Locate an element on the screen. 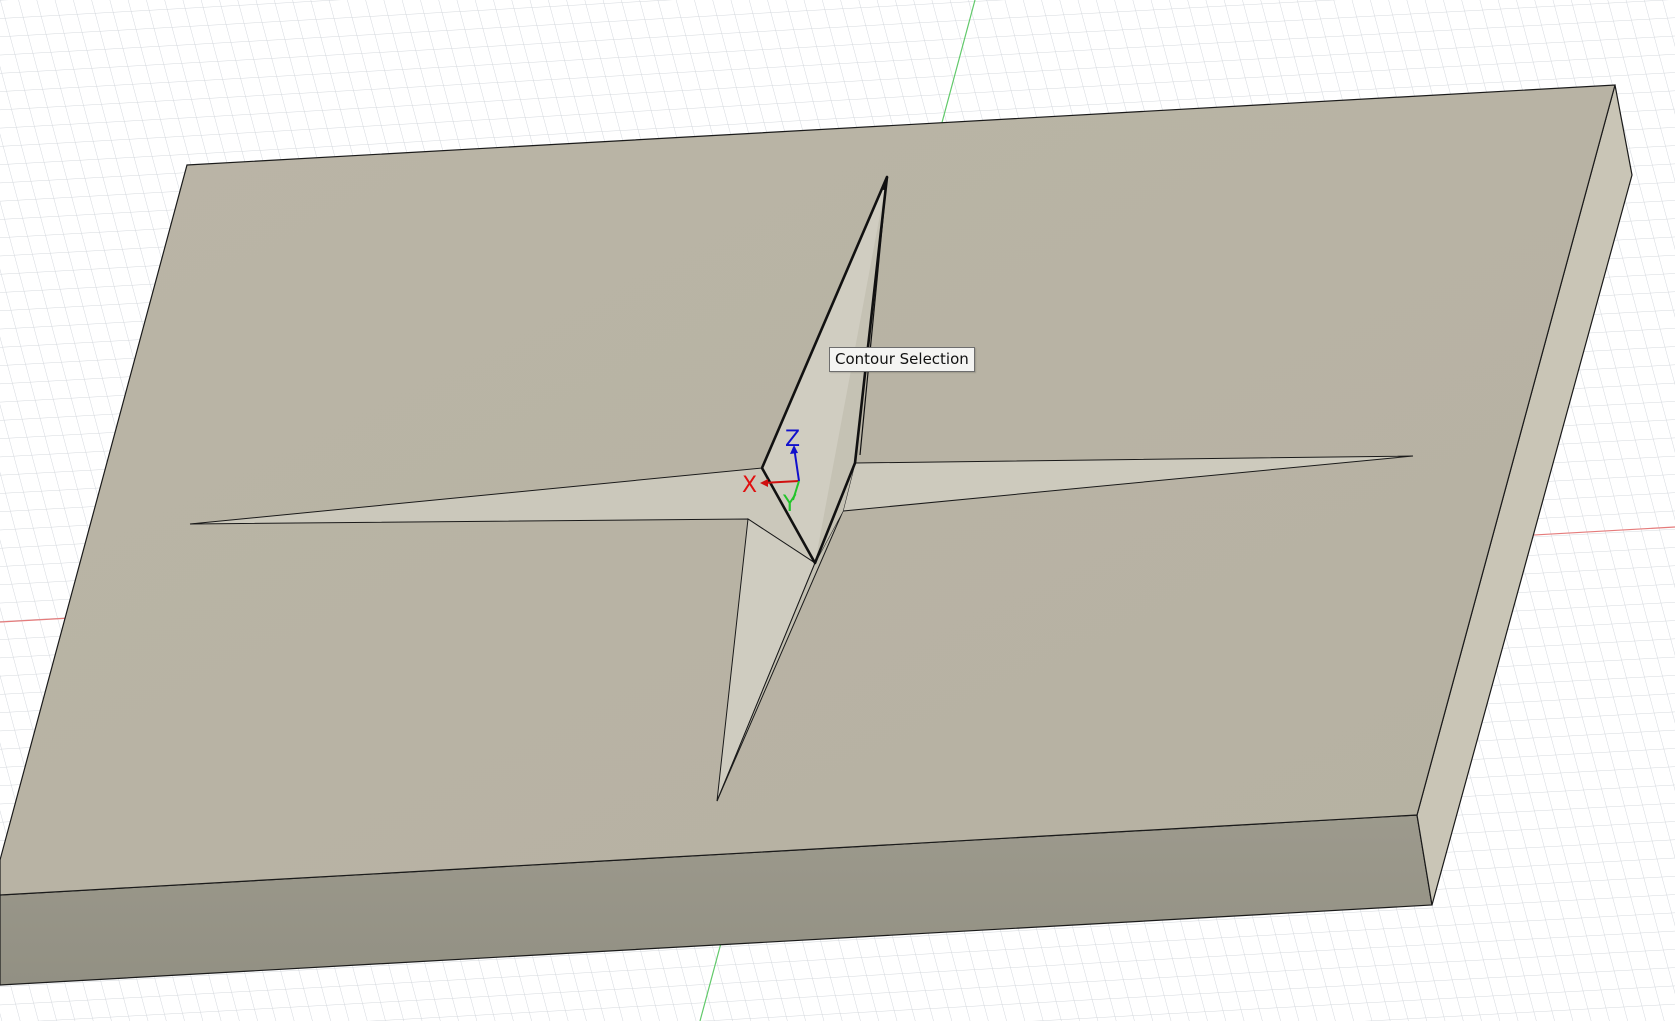 This screenshot has width=1675, height=1021. contour-selection-tooltip: Contour Selection is located at coordinates (902, 359).